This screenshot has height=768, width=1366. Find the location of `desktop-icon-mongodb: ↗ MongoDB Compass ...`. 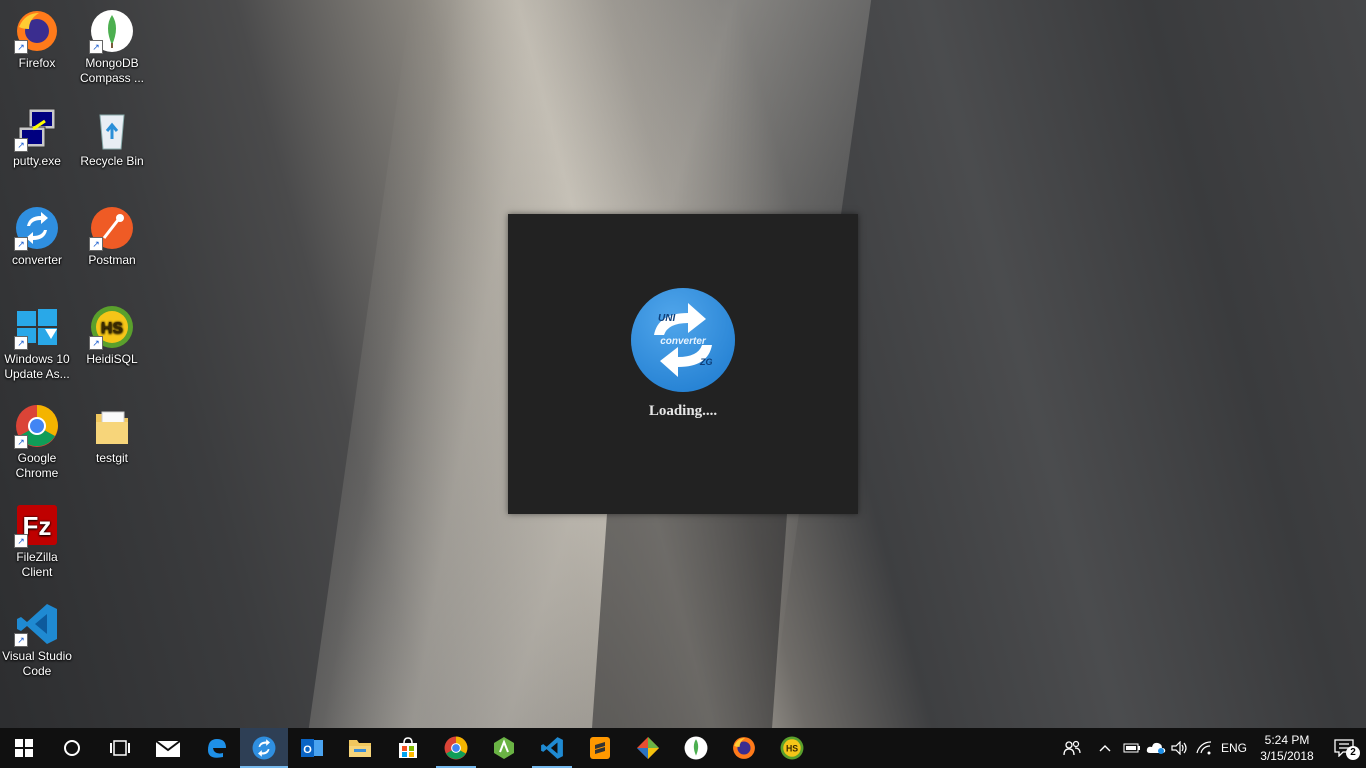

desktop-icon-mongodb: ↗ MongoDB Compass ... is located at coordinates (112, 47).